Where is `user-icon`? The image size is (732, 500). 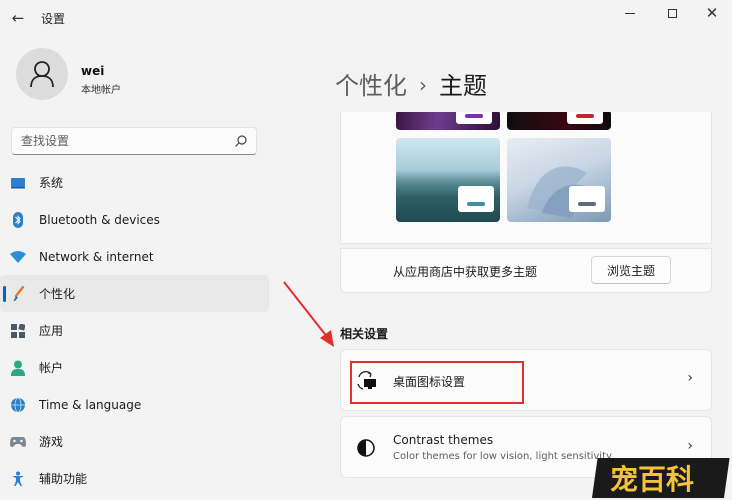
user-icon is located at coordinates (42, 74).